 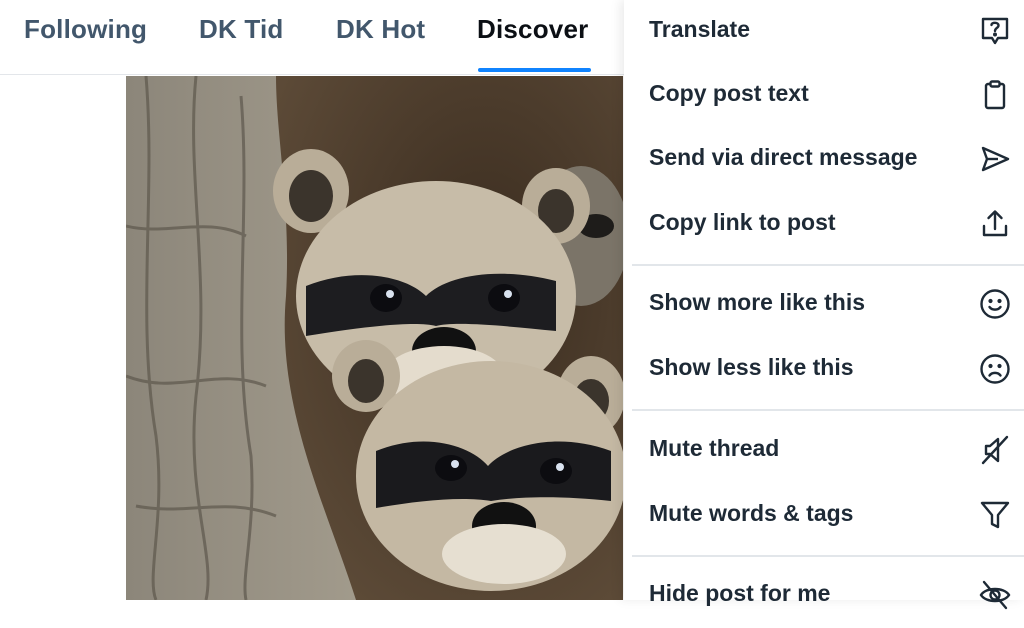 I want to click on menu-item-copy-link: Copy link to post, so click(x=824, y=225).